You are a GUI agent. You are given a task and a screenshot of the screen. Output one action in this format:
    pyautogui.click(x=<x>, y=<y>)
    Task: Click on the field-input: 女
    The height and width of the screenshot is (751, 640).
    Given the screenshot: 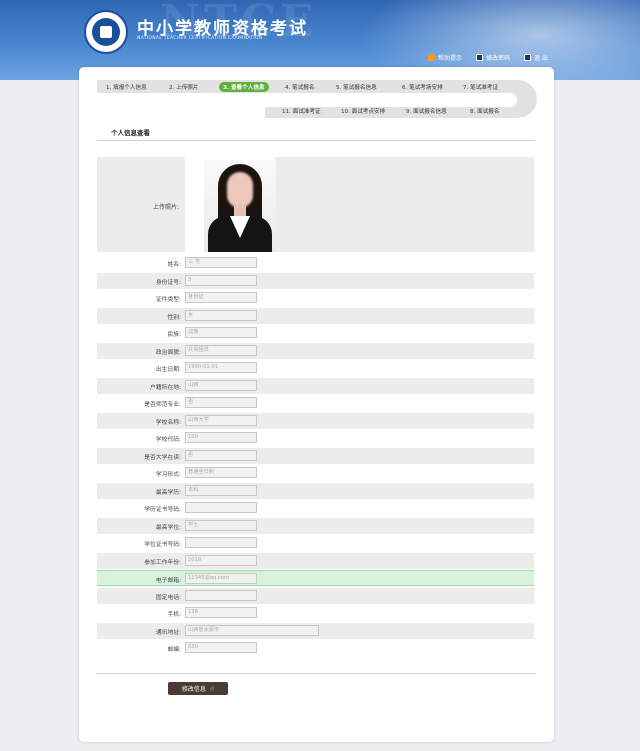 What is the action you would take?
    pyautogui.click(x=221, y=315)
    